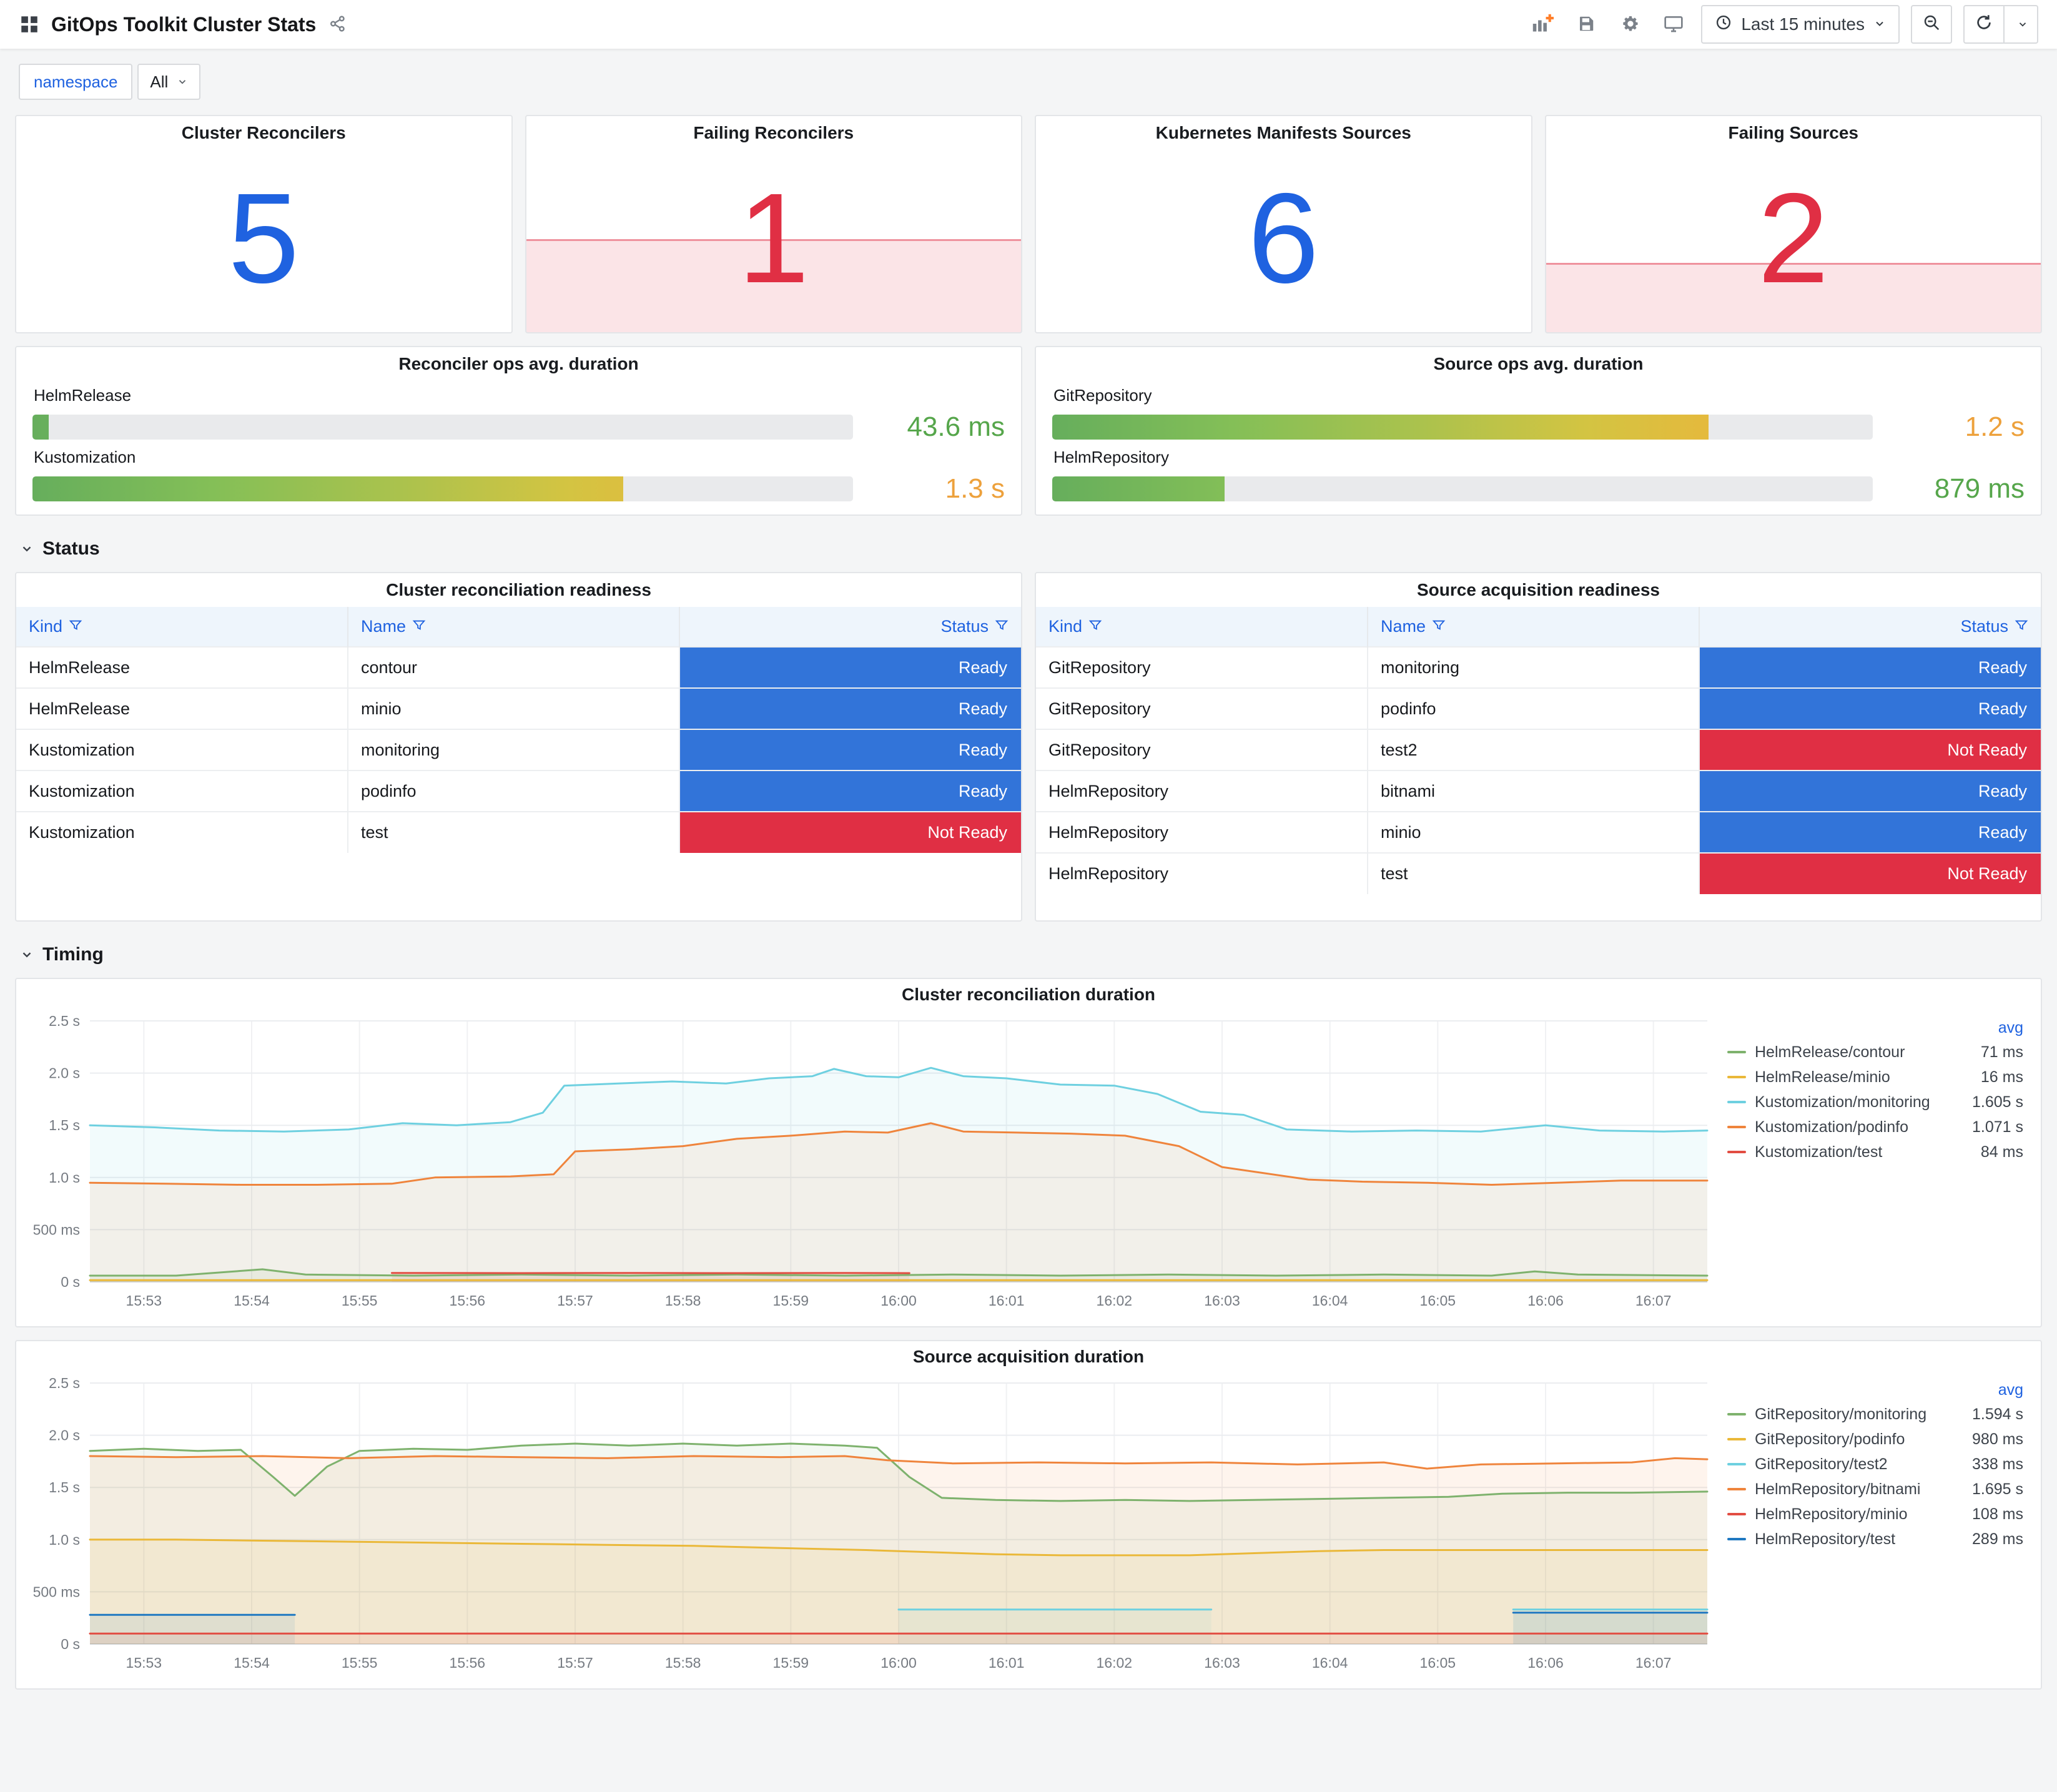 This screenshot has height=1792, width=2057. Describe the element at coordinates (1539, 364) in the screenshot. I see `panel-title: Source ops avg. duration` at that location.